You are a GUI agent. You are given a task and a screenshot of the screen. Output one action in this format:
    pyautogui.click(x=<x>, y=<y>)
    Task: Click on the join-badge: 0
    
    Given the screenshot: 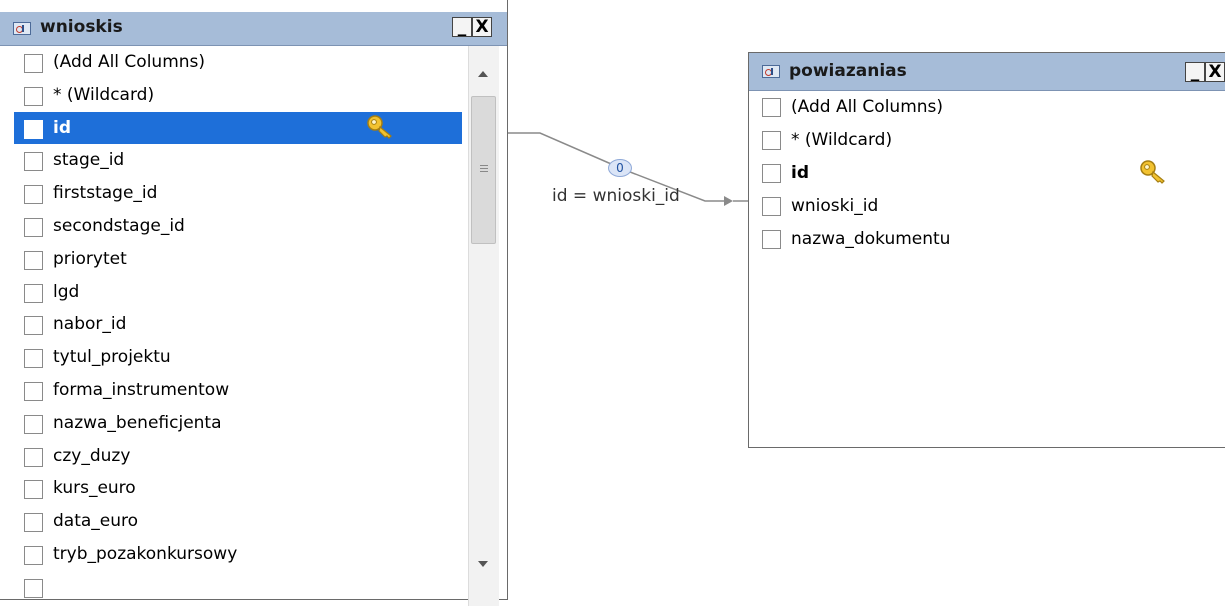 What is the action you would take?
    pyautogui.click(x=620, y=168)
    